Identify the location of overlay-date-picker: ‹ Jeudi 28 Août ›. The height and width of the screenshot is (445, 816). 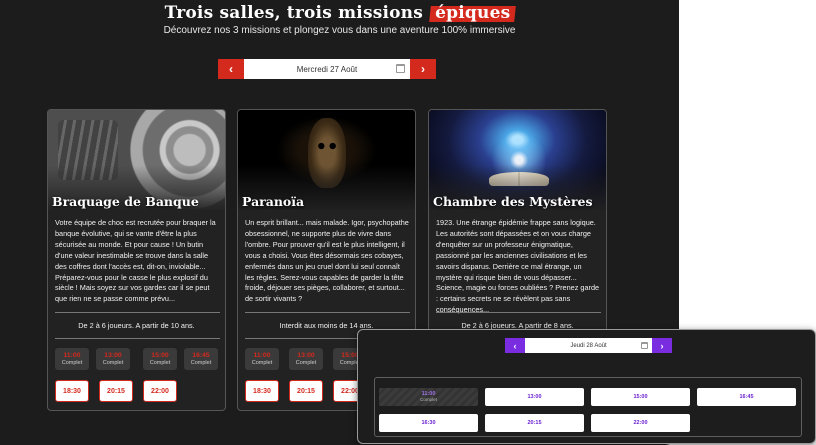
(588, 345).